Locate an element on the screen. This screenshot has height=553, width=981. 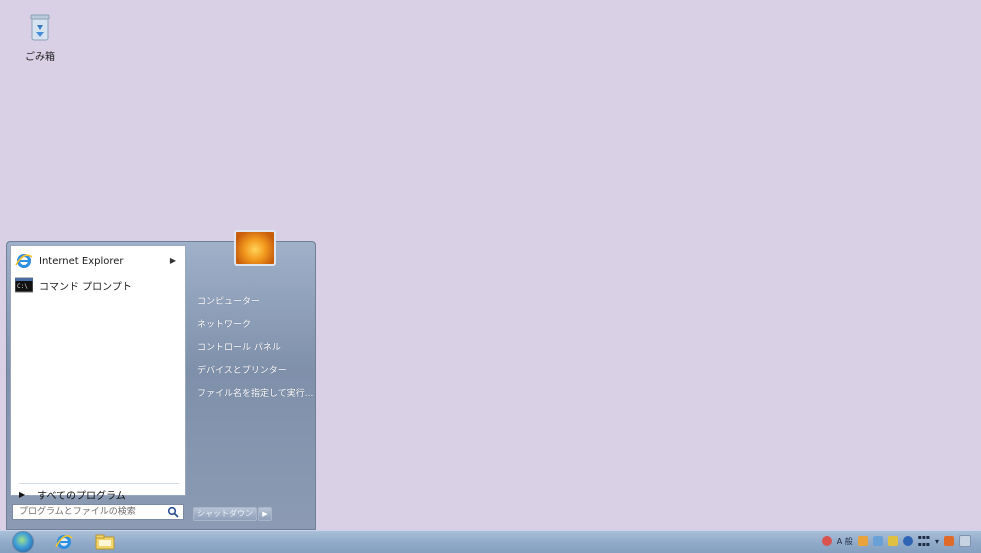
right-item-control-panel: コントロール パネル is located at coordinates (239, 346).